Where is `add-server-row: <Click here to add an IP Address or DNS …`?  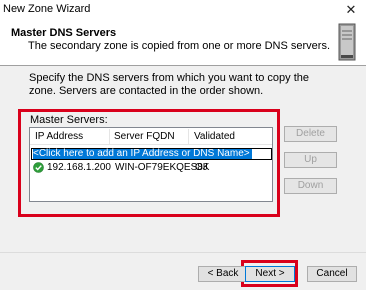 add-server-row: <Click here to add an IP Address or DNS … is located at coordinates (151, 154).